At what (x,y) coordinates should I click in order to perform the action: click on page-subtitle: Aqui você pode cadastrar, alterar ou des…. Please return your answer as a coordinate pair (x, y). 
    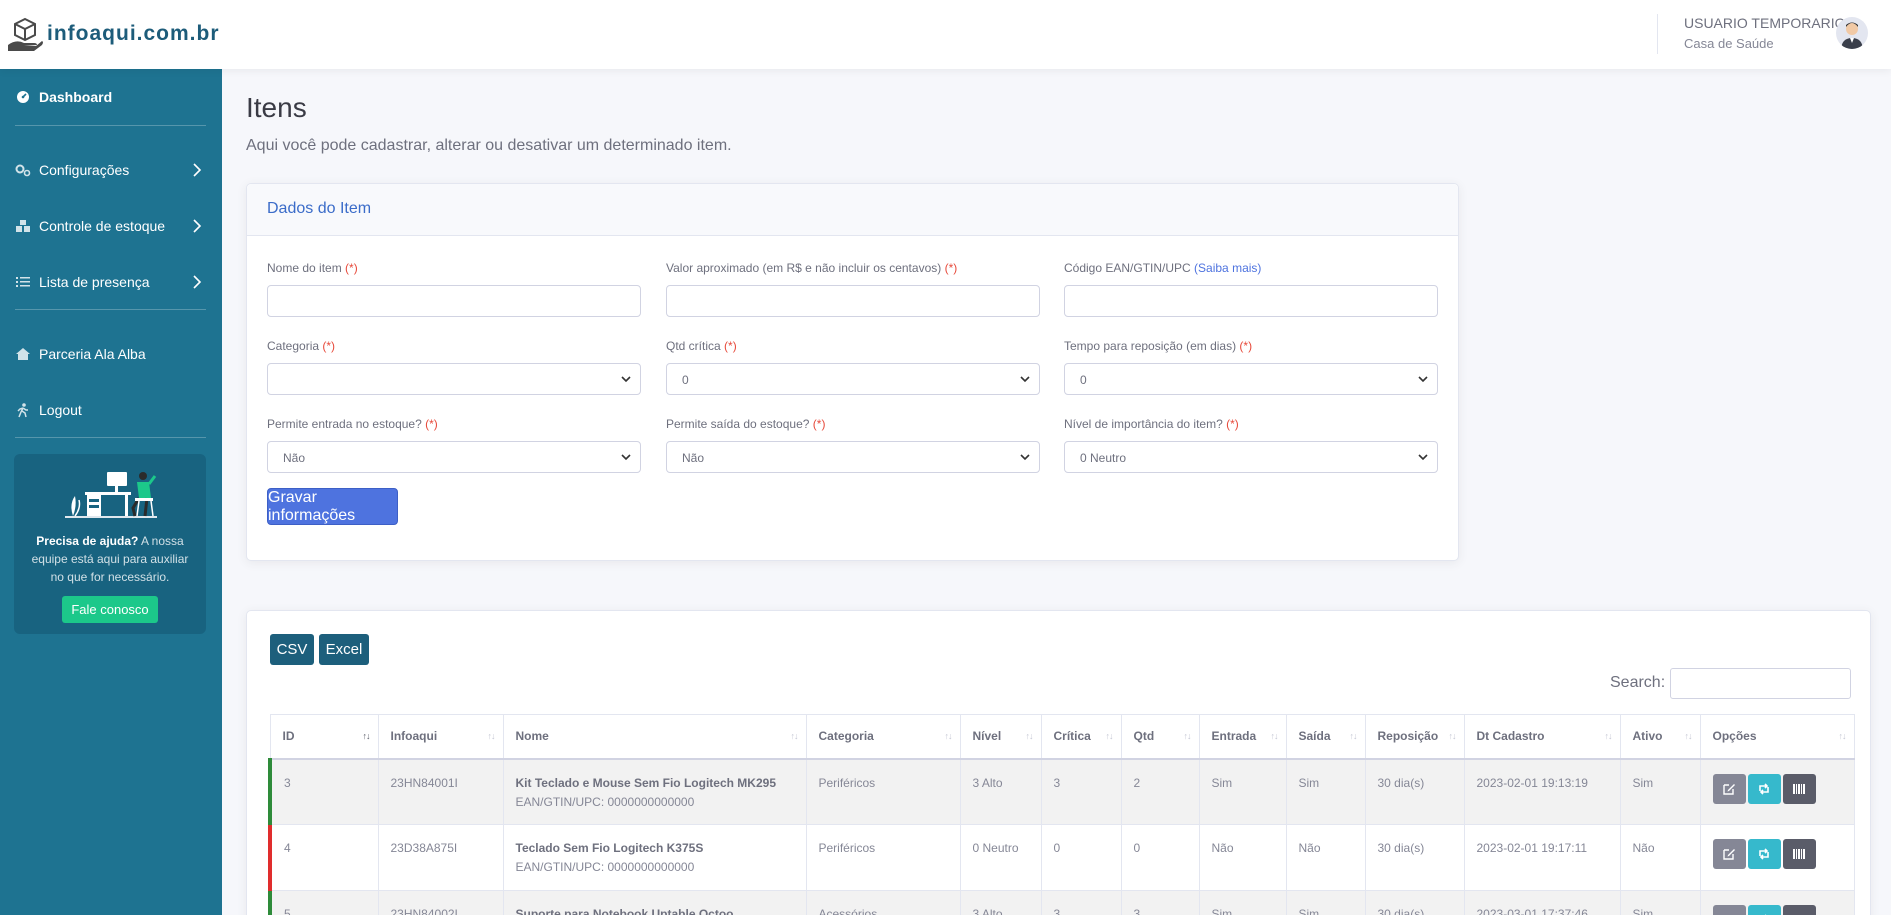
    Looking at the image, I should click on (489, 145).